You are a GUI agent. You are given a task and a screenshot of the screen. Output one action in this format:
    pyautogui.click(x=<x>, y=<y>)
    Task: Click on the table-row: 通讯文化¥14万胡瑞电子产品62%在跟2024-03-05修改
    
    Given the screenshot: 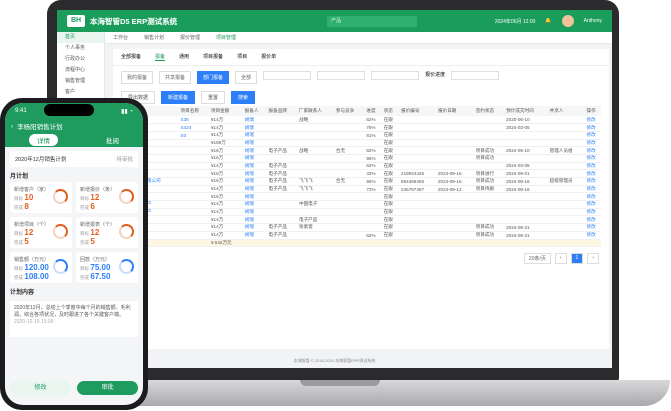 What is the action you would take?
    pyautogui.click(x=361, y=166)
    